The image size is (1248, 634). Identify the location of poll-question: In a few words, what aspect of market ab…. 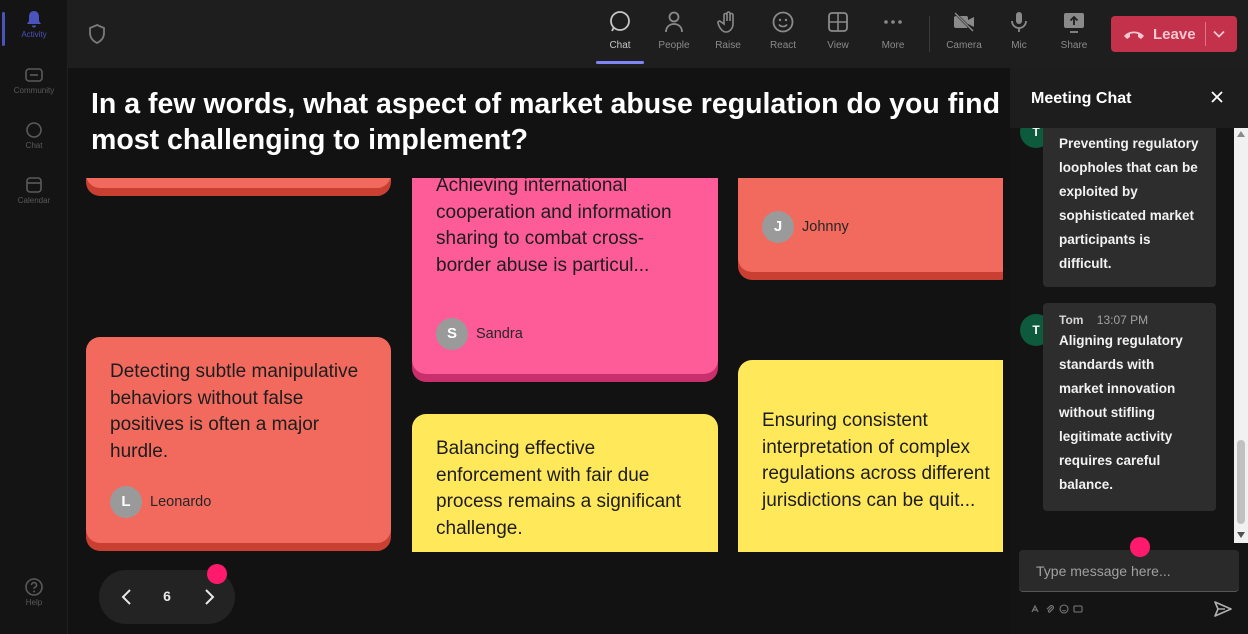
(545, 122).